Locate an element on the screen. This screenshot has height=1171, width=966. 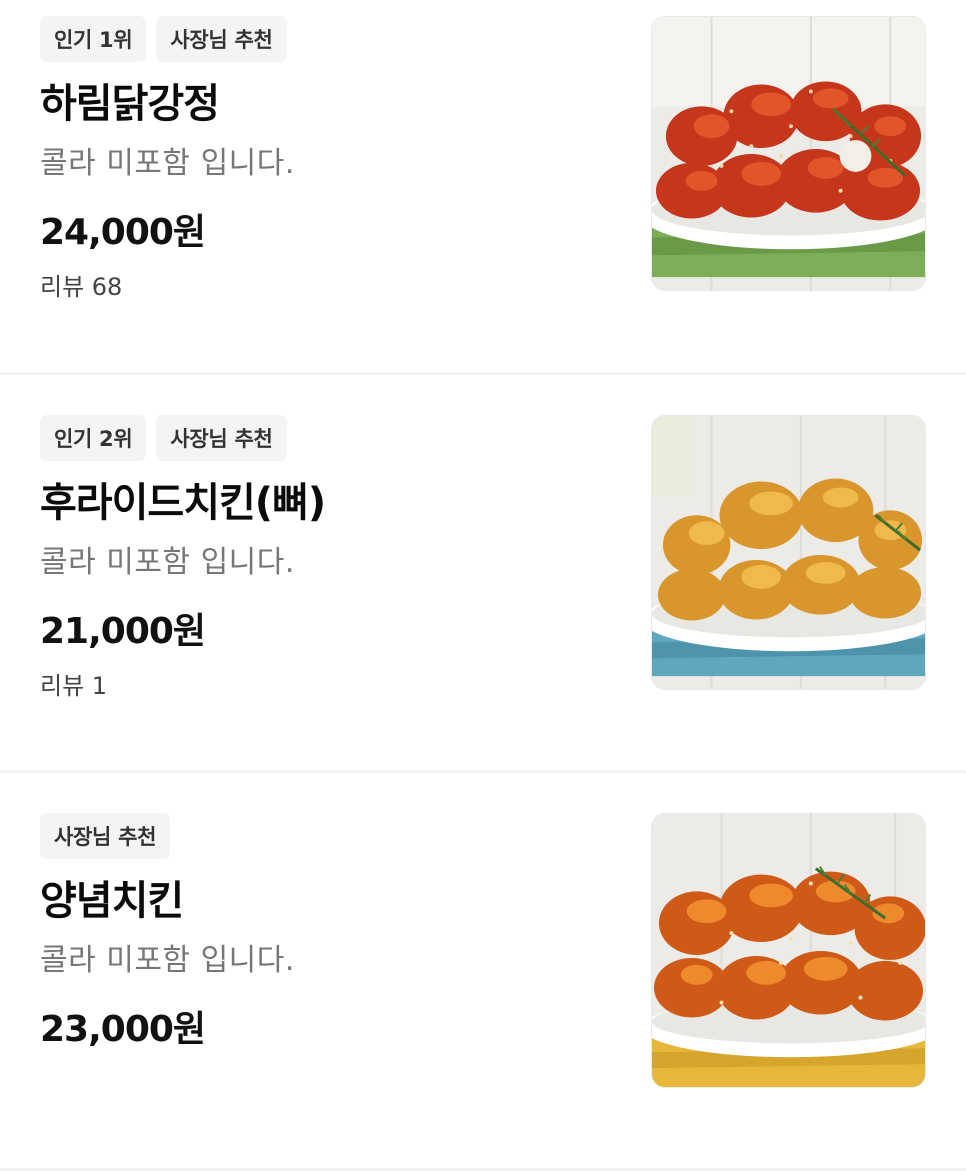
yangnyeom-chicken-photo is located at coordinates (788, 950).